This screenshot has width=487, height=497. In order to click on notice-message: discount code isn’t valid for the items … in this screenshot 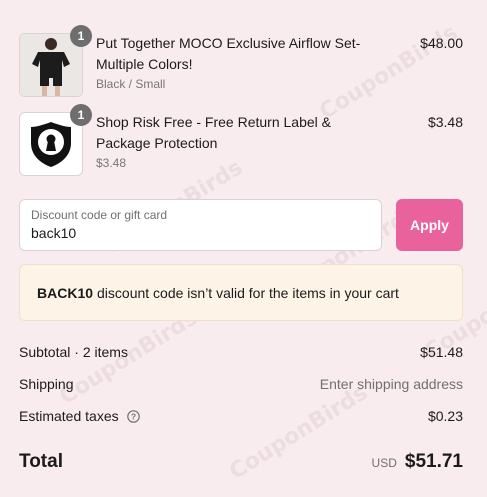, I will do `click(248, 292)`.